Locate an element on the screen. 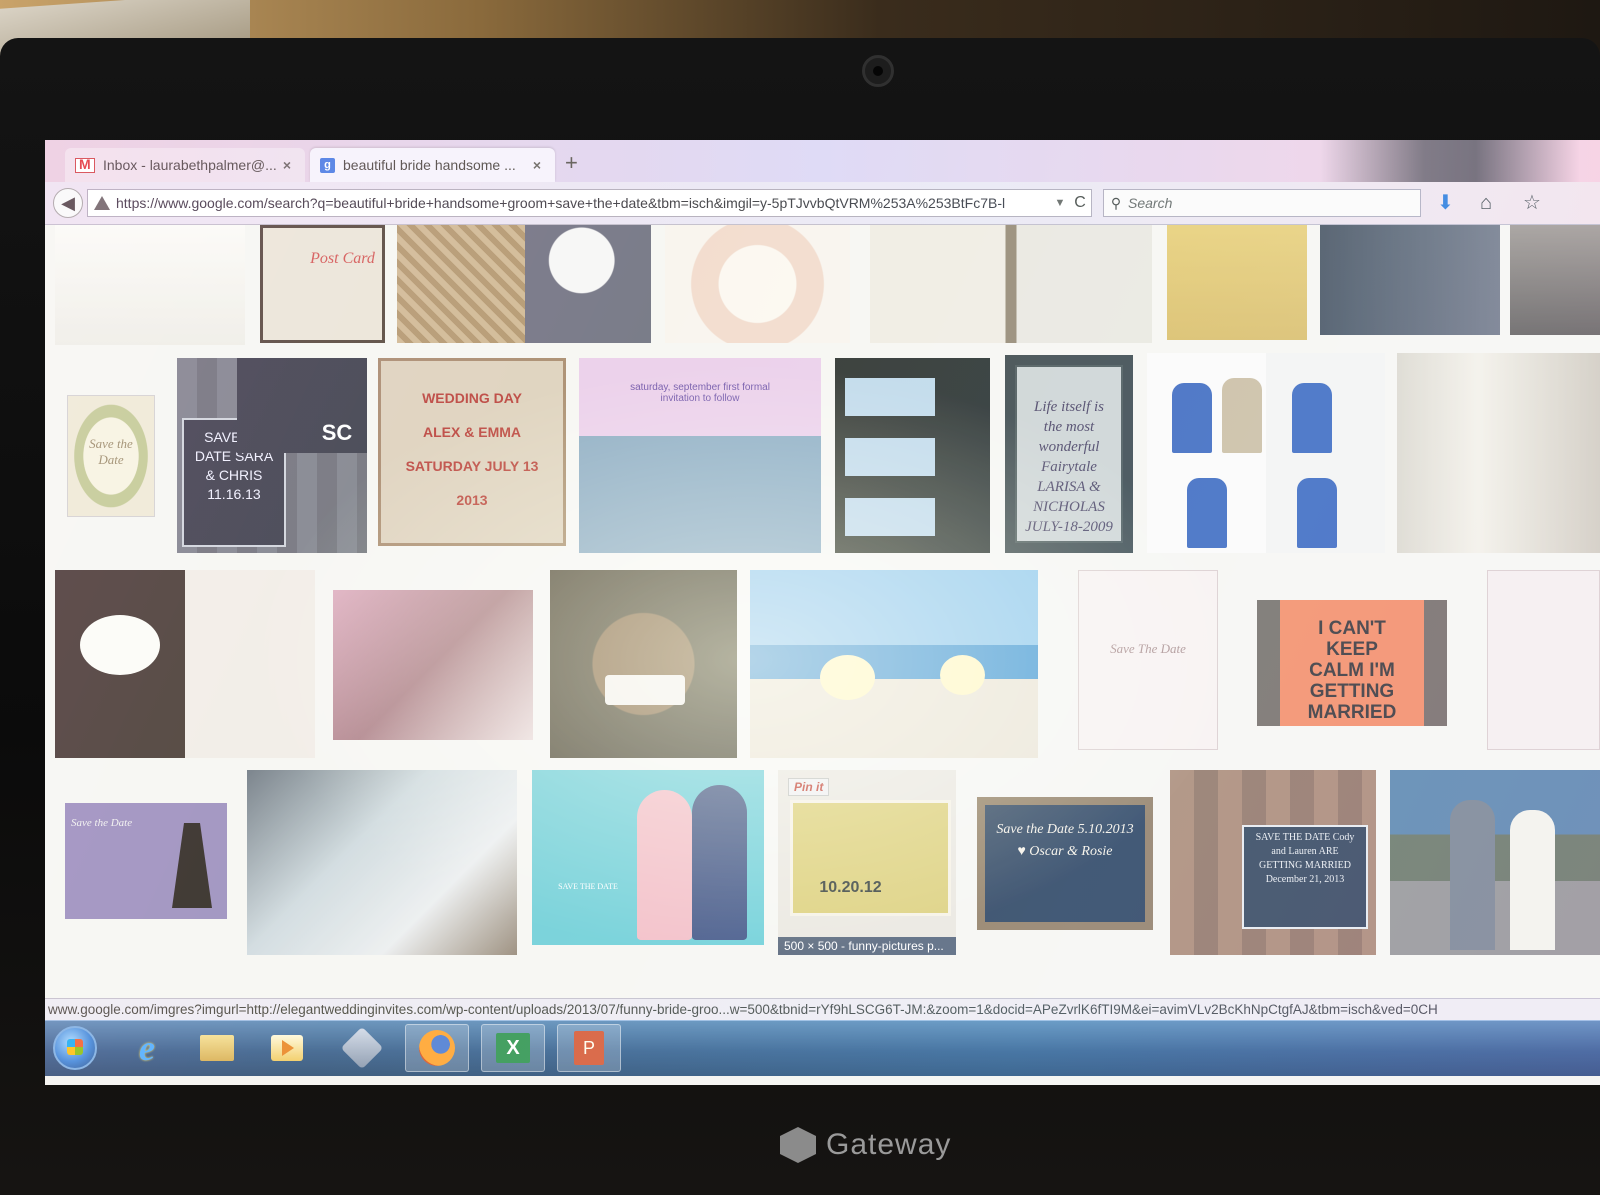 This screenshot has height=1195, width=1600. folder-icon is located at coordinates (217, 1048).